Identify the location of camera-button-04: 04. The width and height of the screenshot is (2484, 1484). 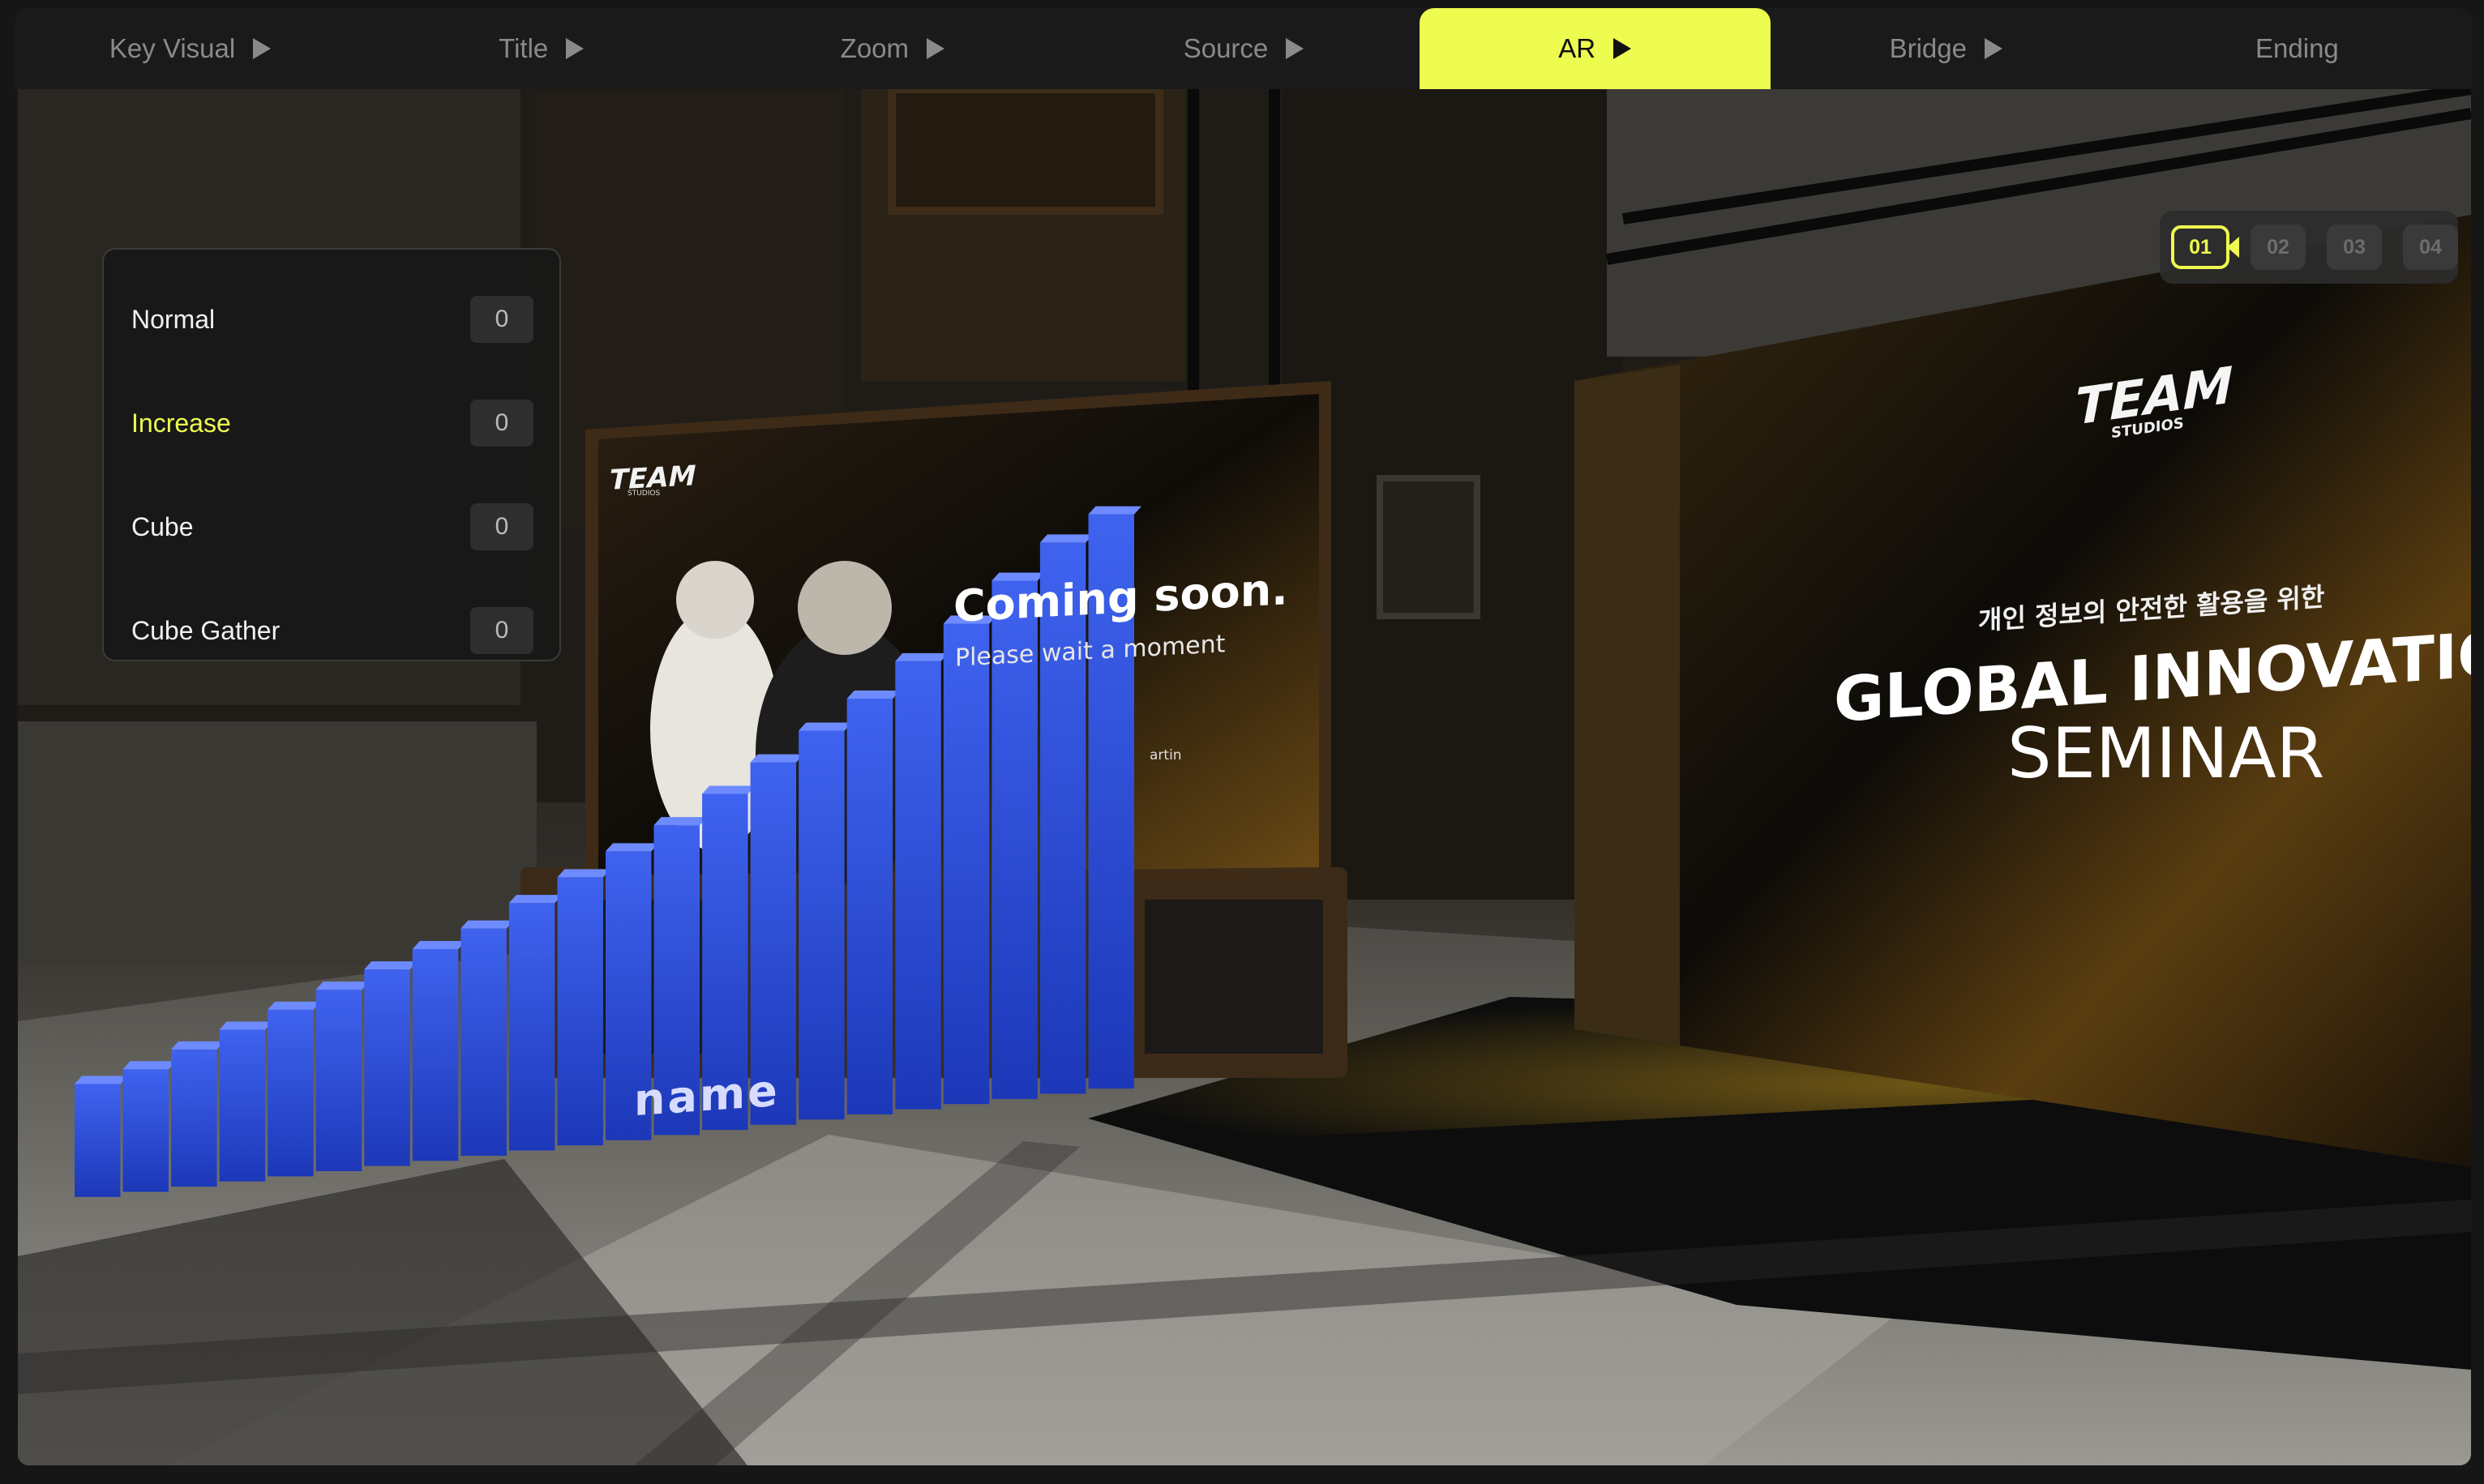
(2430, 247).